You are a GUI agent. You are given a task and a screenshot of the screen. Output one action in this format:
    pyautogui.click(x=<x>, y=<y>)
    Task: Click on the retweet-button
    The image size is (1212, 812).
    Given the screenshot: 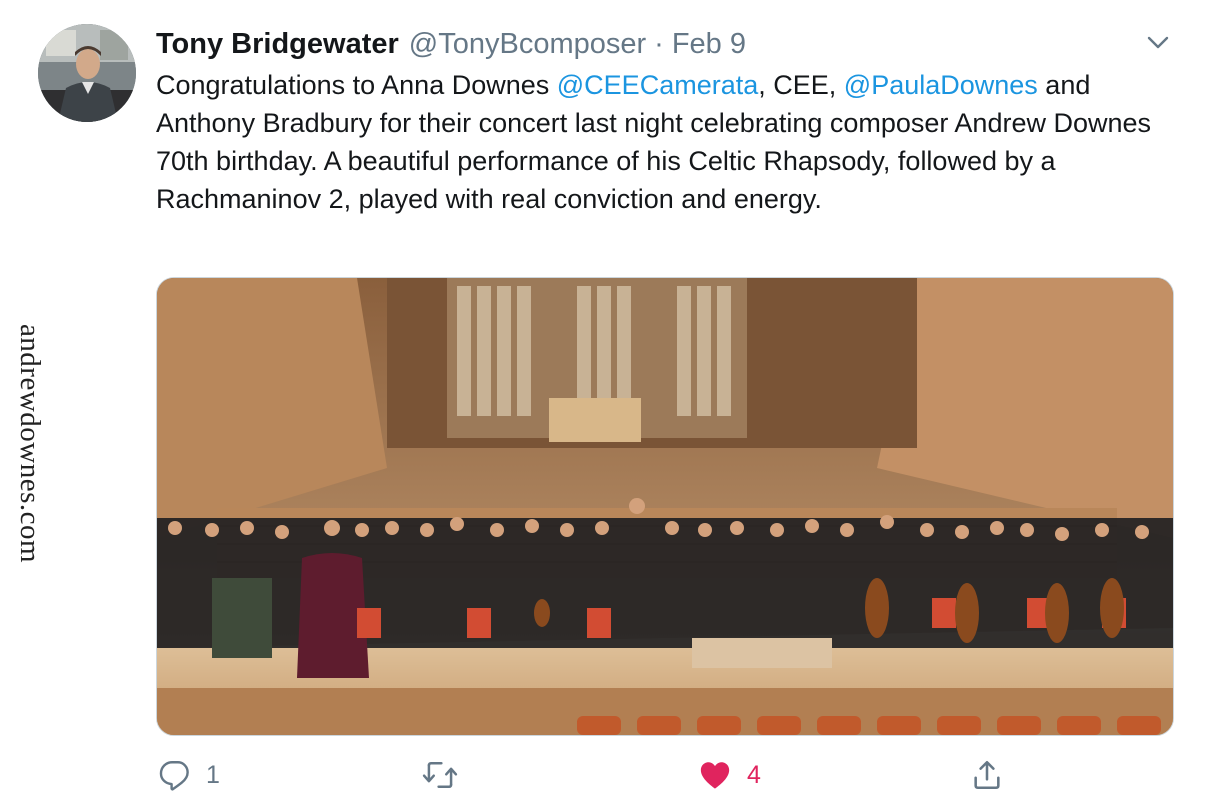 What is the action you would take?
    pyautogui.click(x=447, y=775)
    